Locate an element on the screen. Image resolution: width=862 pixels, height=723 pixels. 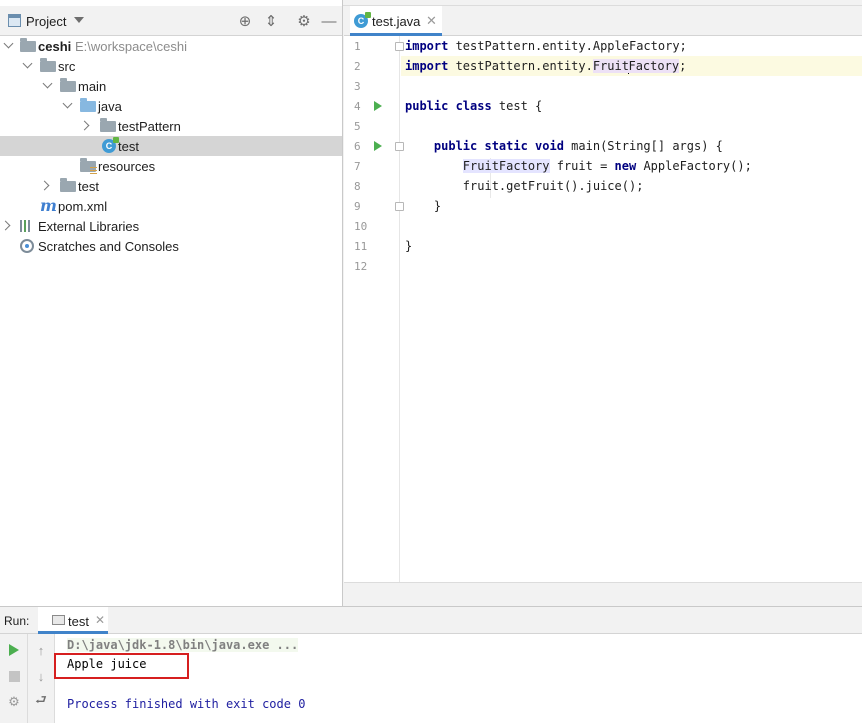
library-icon is located at coordinates (28, 226).